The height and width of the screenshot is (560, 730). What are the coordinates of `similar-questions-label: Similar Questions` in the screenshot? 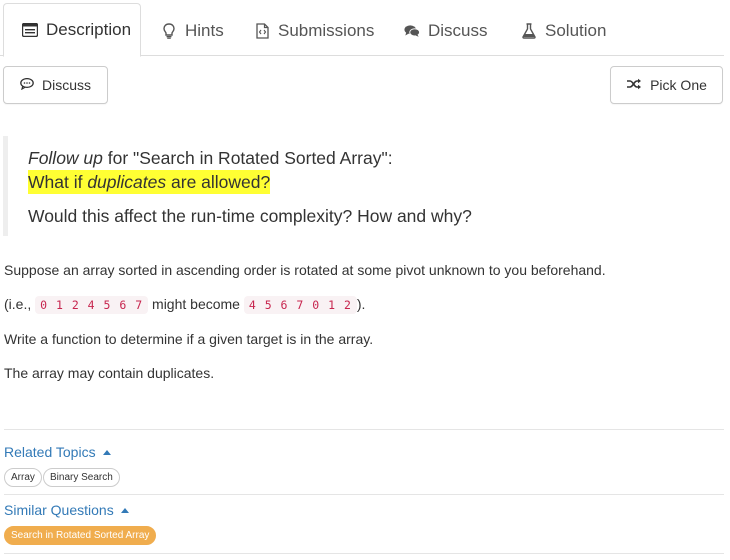 It's located at (59, 510).